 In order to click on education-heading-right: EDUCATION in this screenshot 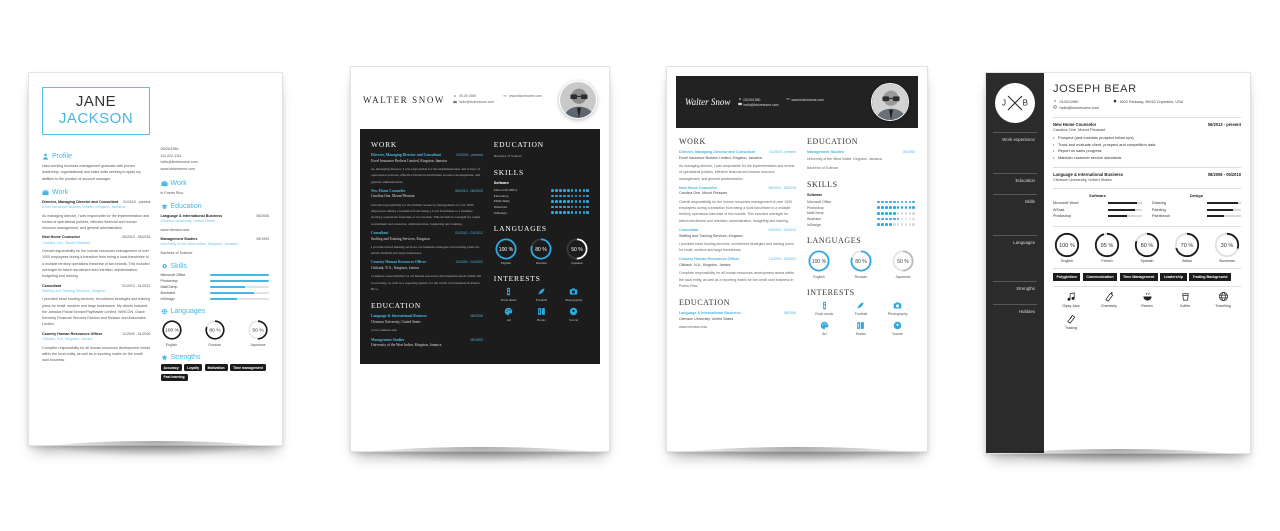, I will do `click(518, 144)`.